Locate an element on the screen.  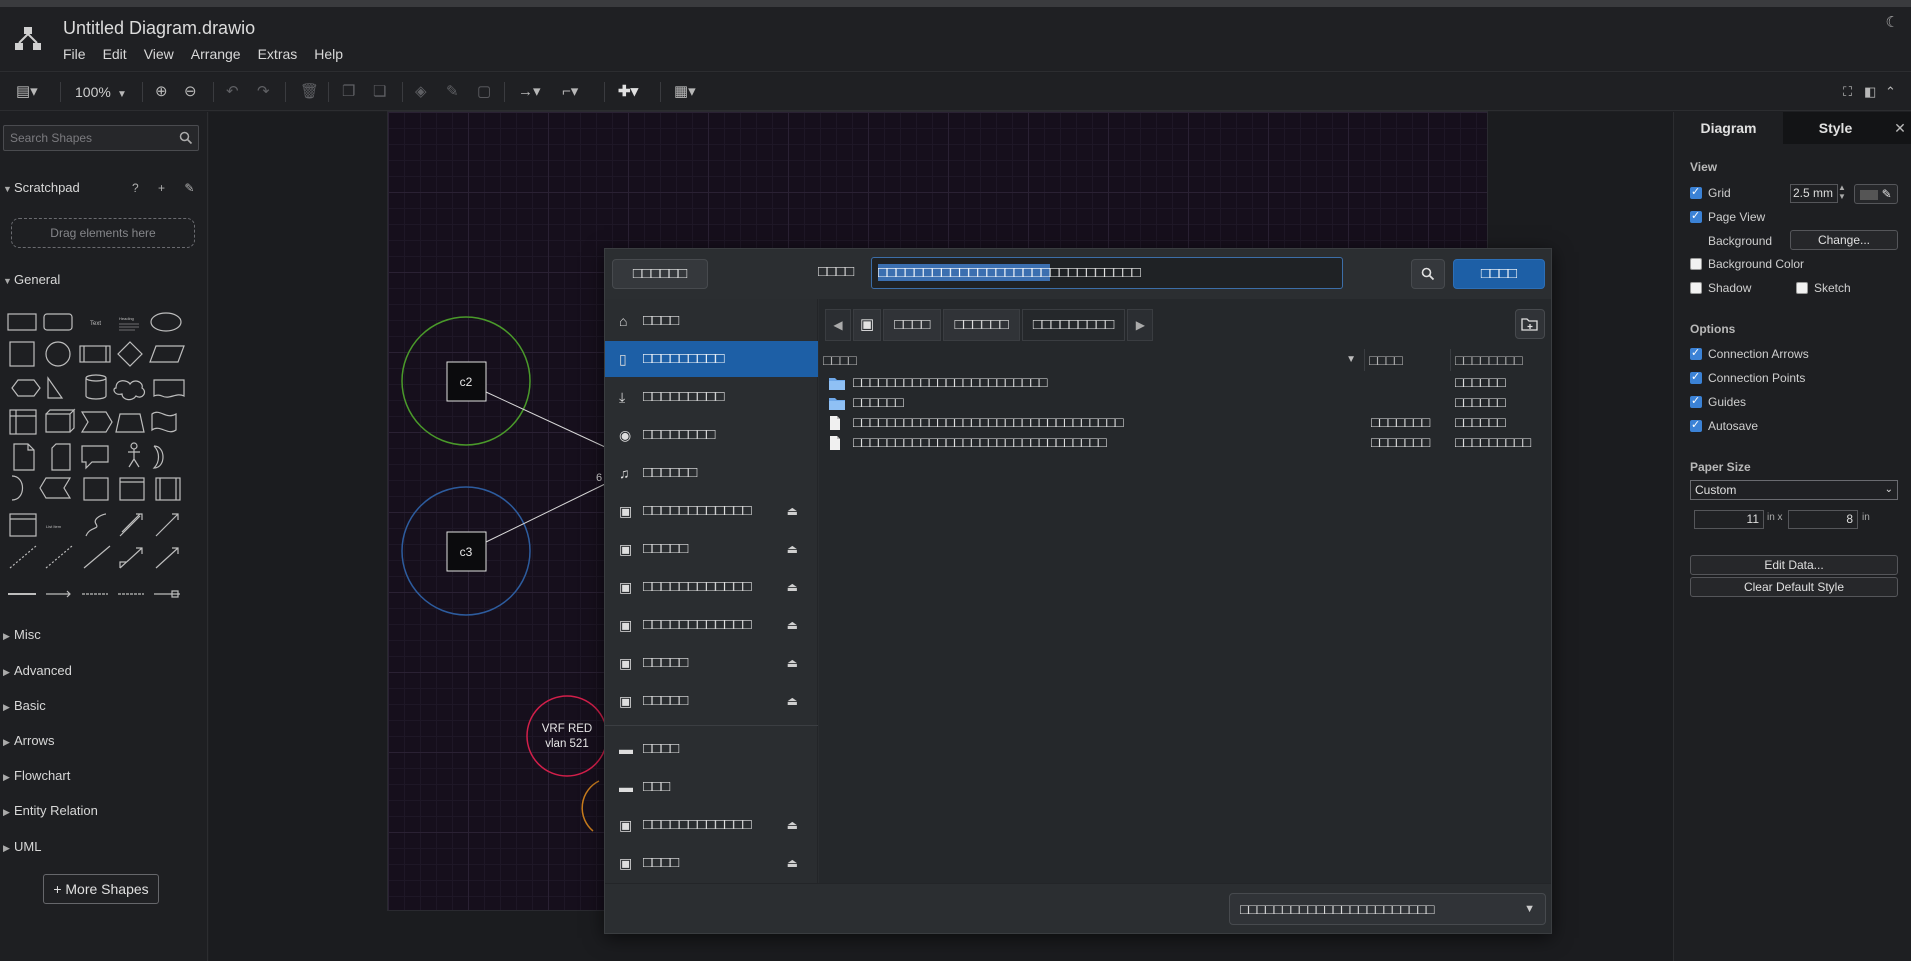
crumb-1: □□□□ is located at coordinates (912, 325).